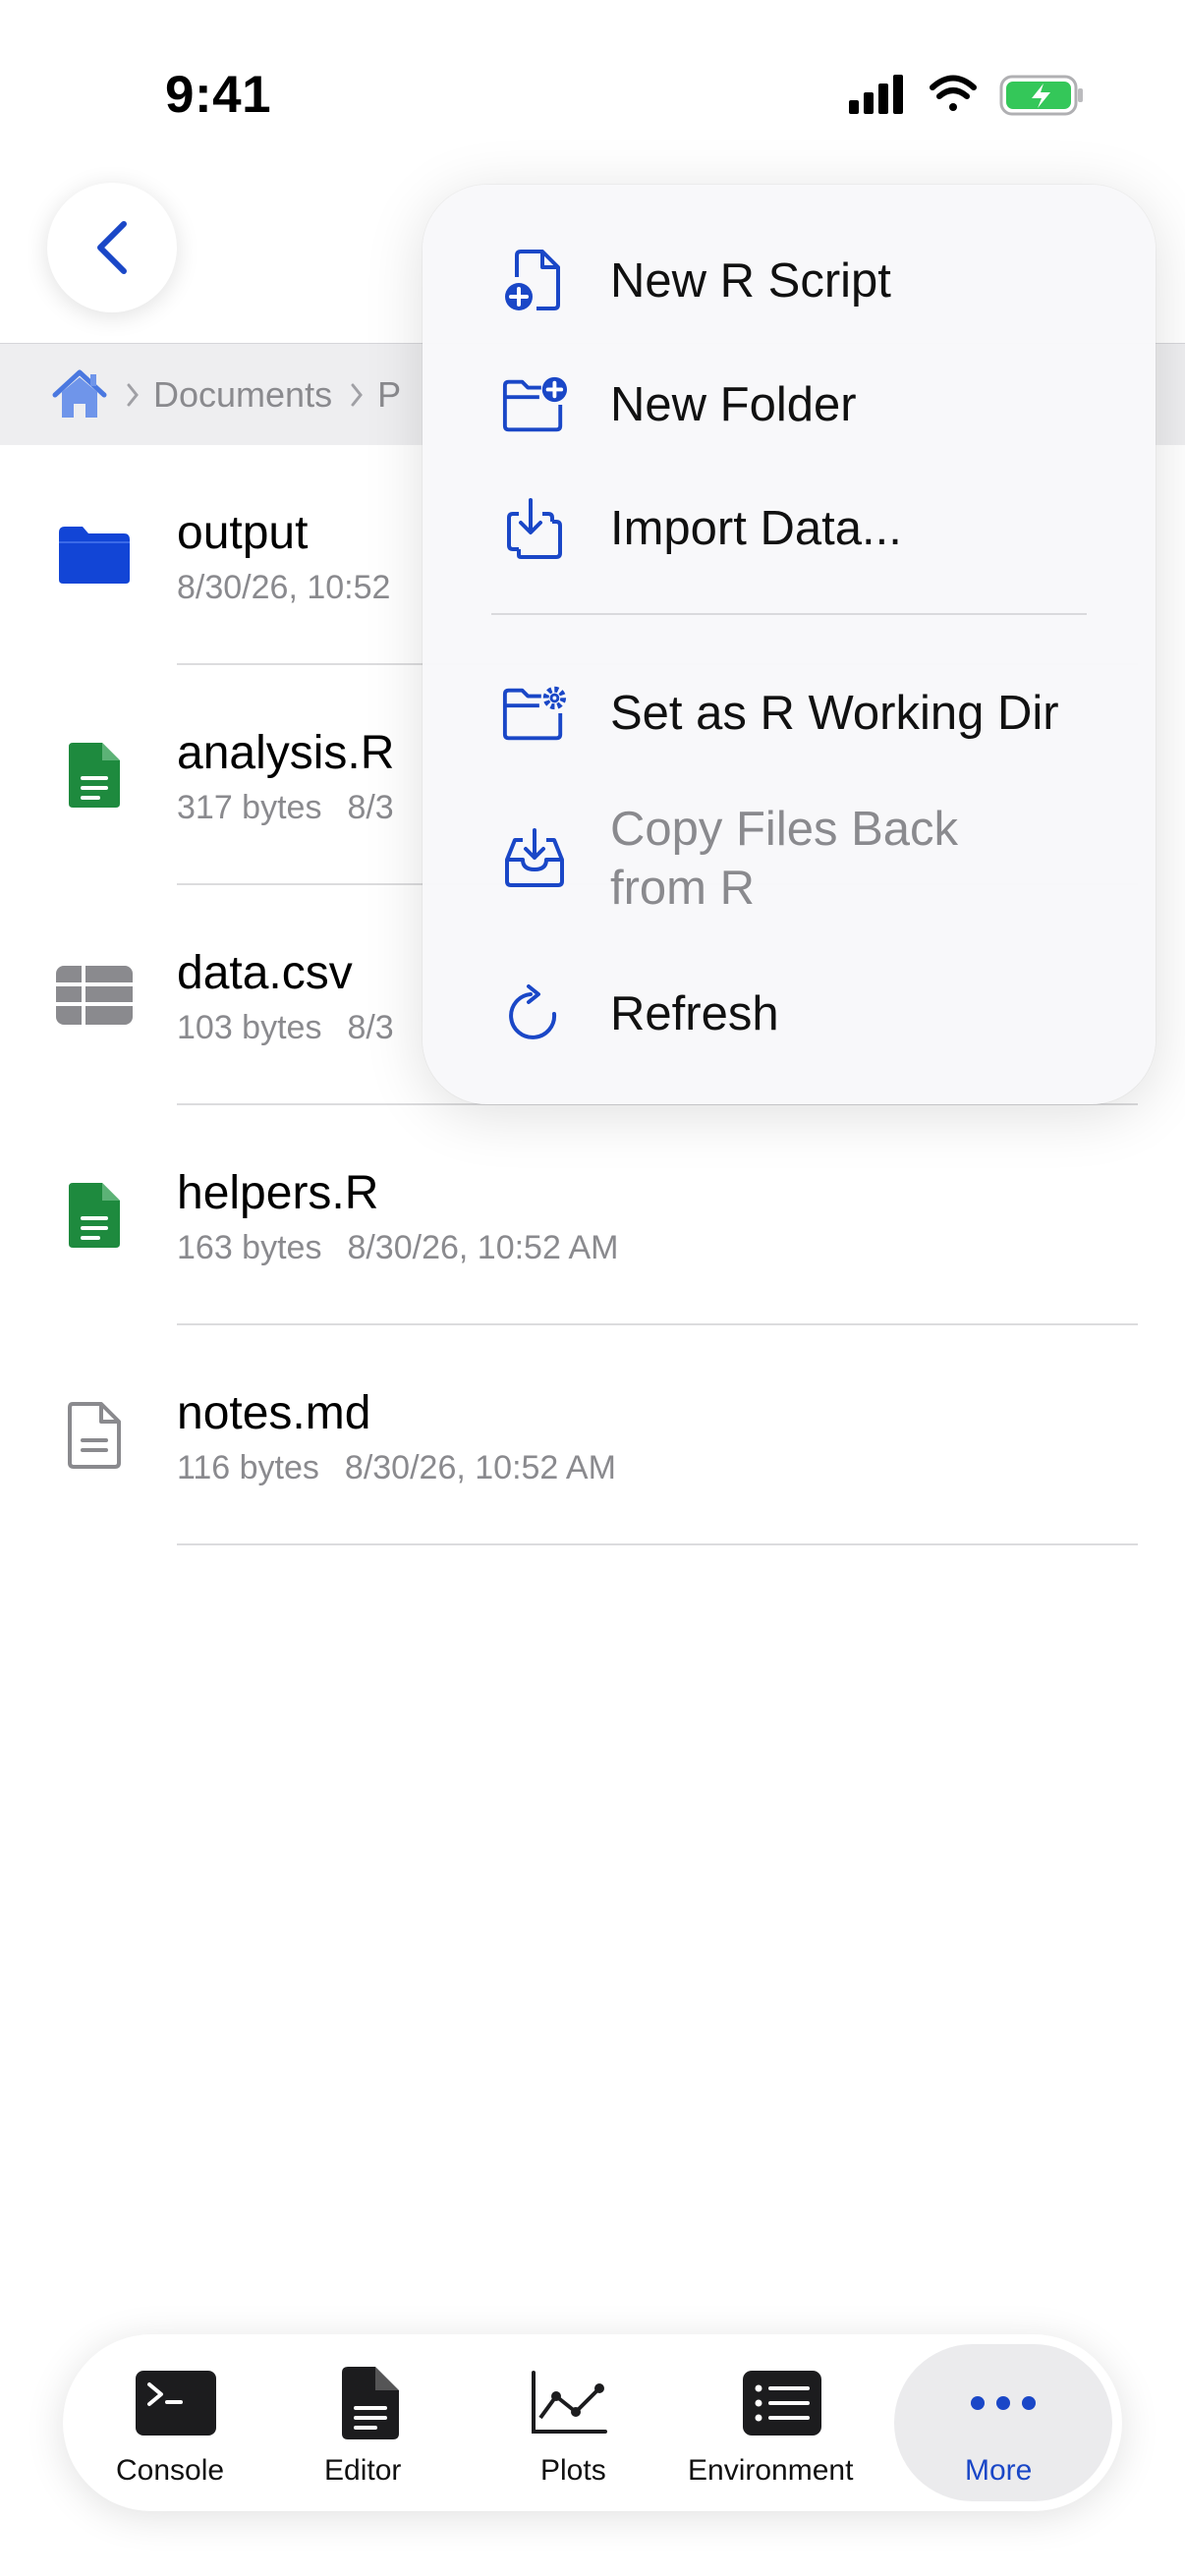  Describe the element at coordinates (734, 404) in the screenshot. I see `menu-item-label: New Folder` at that location.